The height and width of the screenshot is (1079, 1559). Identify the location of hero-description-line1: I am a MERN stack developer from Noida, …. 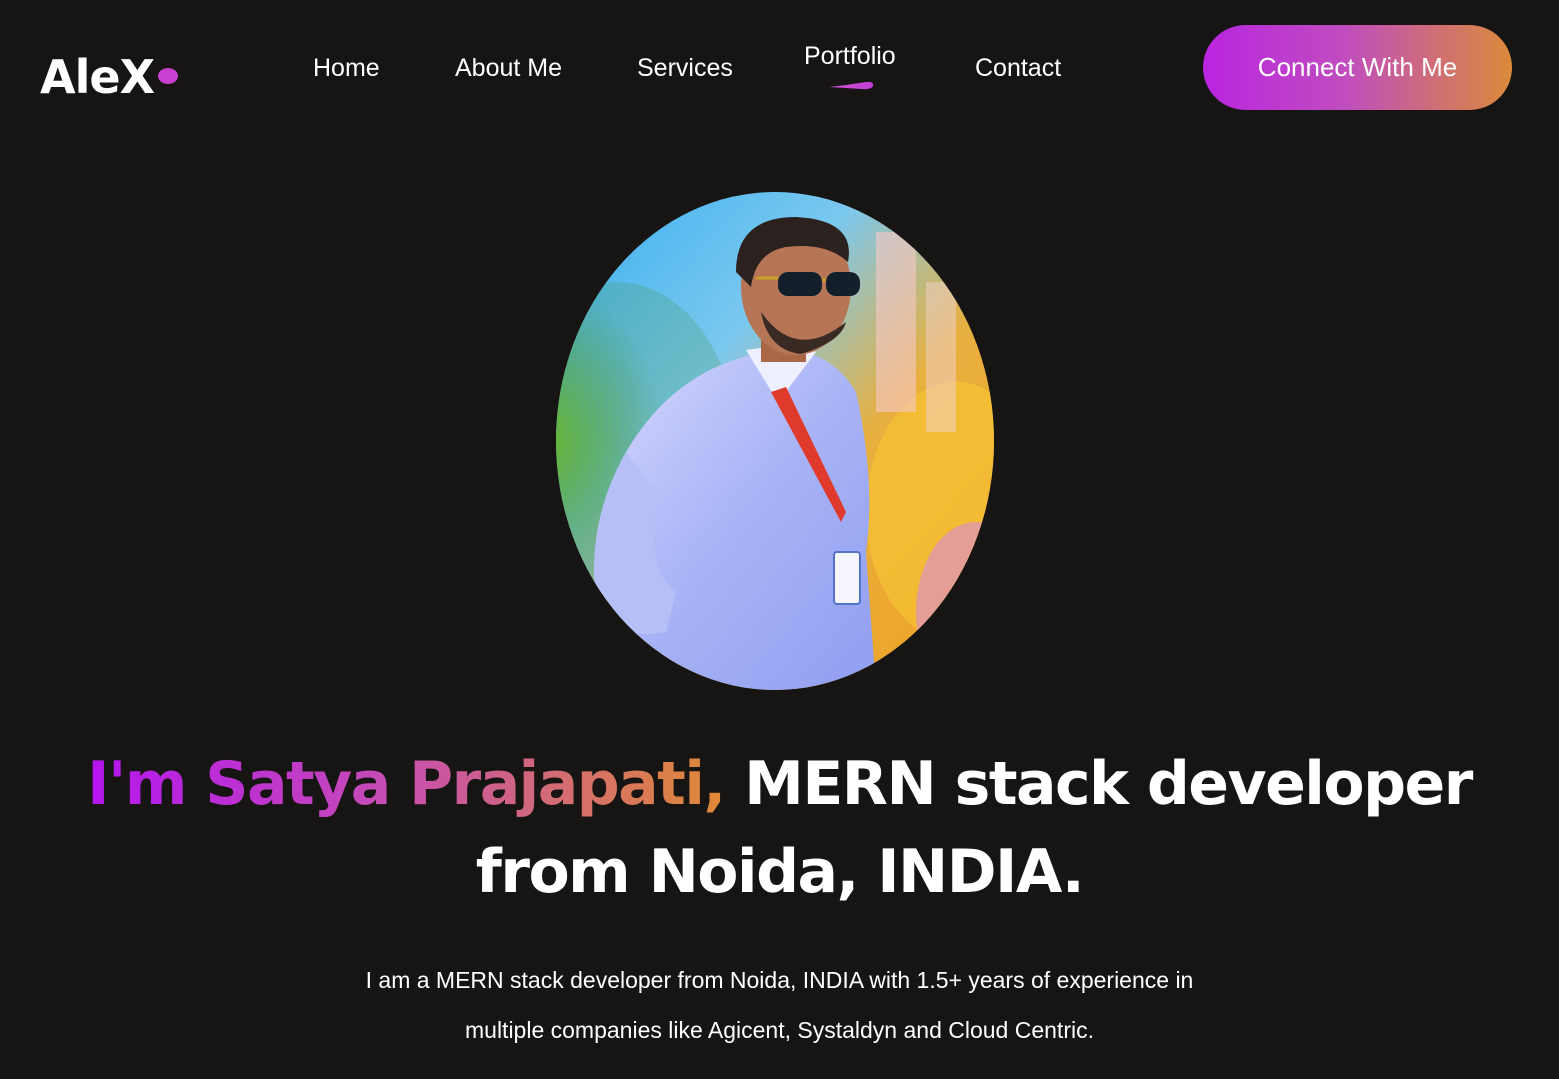
(779, 980).